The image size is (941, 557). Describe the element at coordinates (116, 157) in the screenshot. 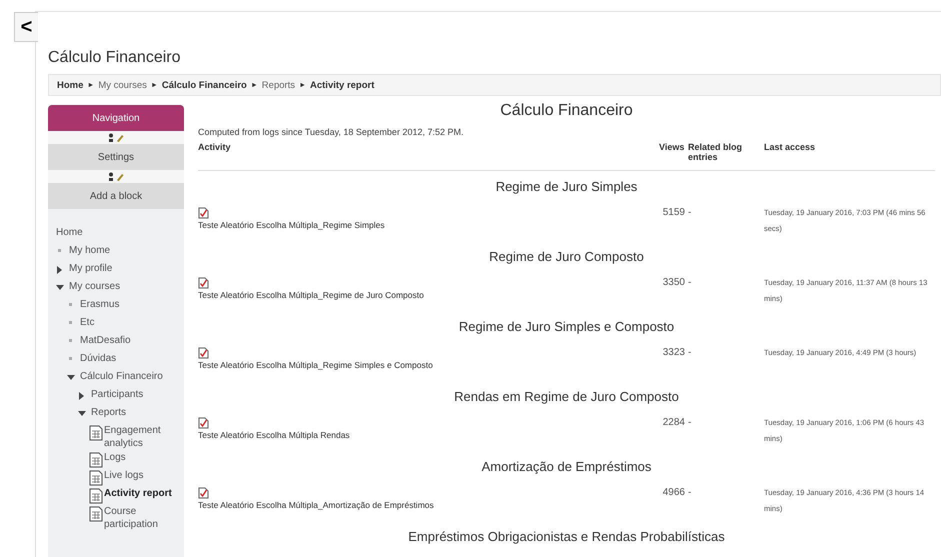

I see `block-header: Settings` at that location.